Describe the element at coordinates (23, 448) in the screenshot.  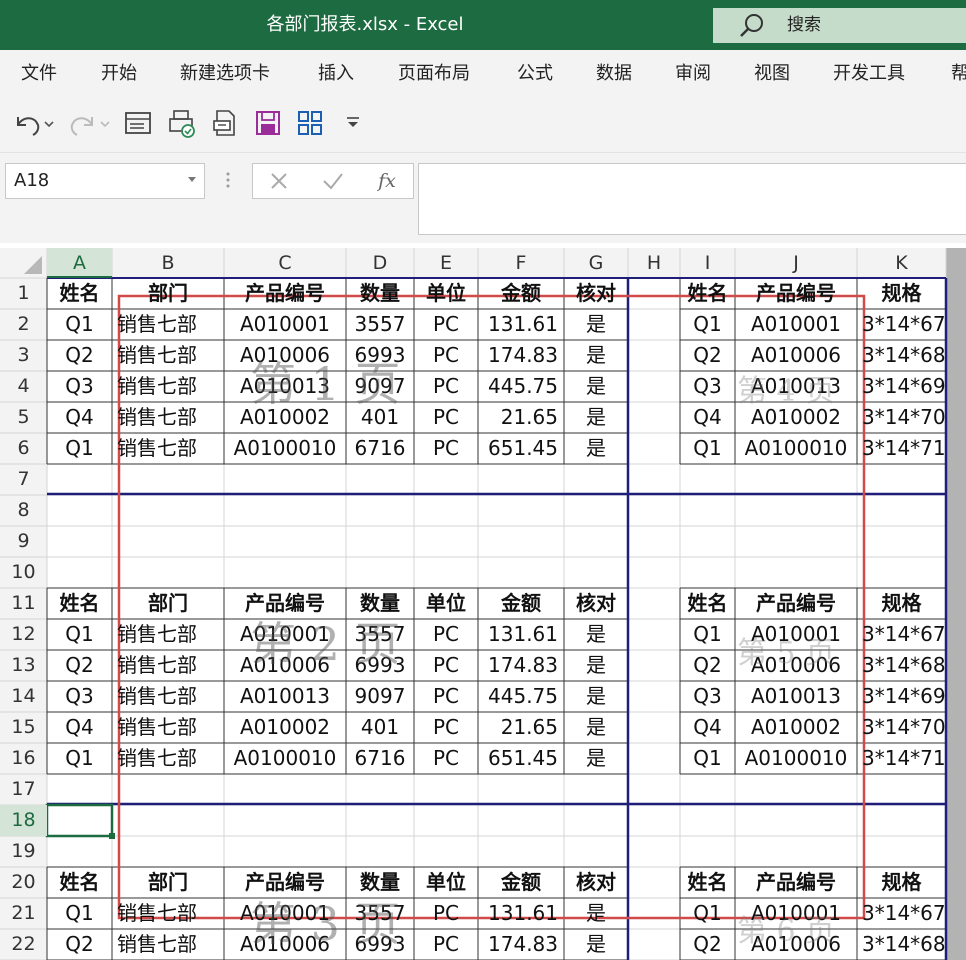
I see `row-header-6: 6` at that location.